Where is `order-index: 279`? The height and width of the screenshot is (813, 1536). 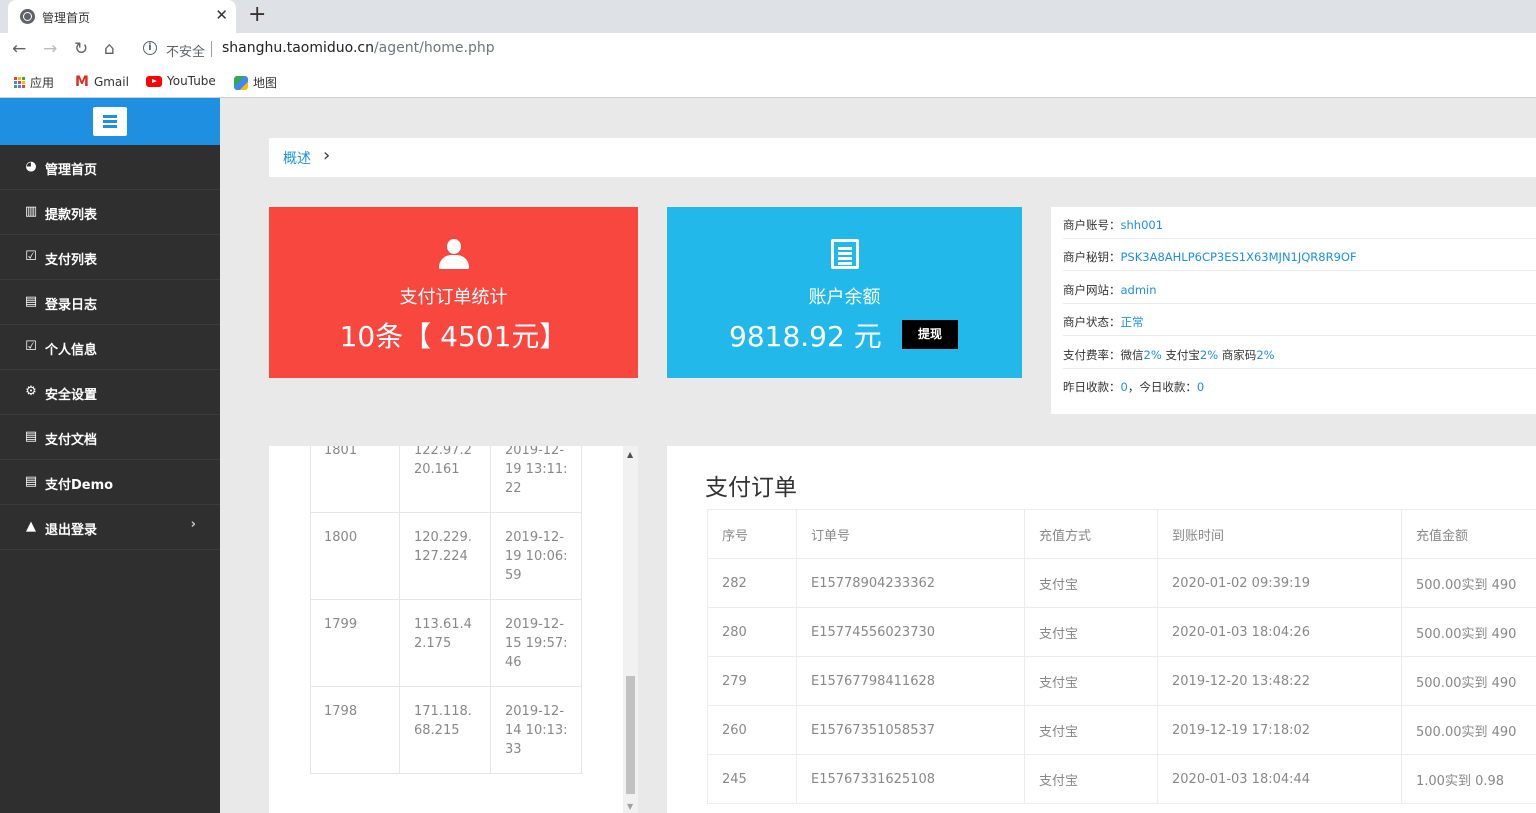 order-index: 279 is located at coordinates (752, 681).